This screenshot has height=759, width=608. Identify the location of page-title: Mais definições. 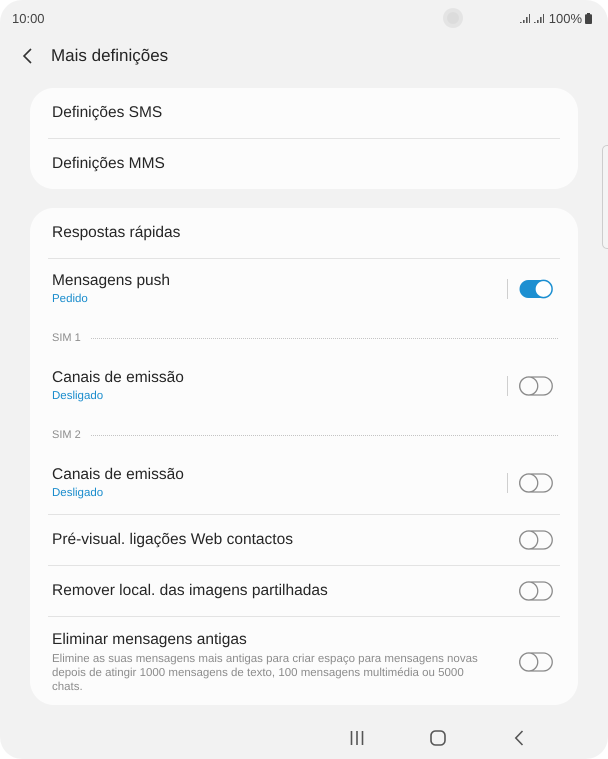
(109, 56).